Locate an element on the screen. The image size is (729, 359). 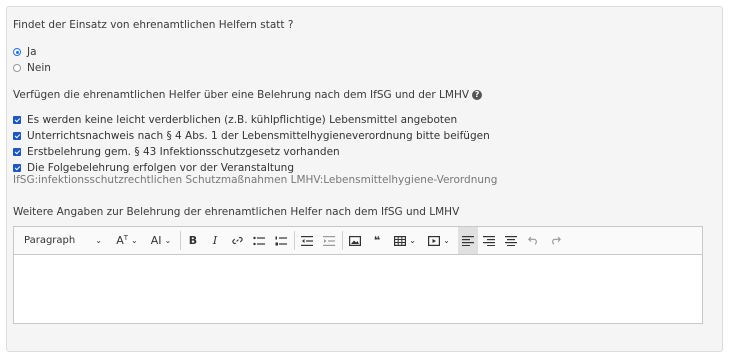
numbered-list-button is located at coordinates (281, 240).